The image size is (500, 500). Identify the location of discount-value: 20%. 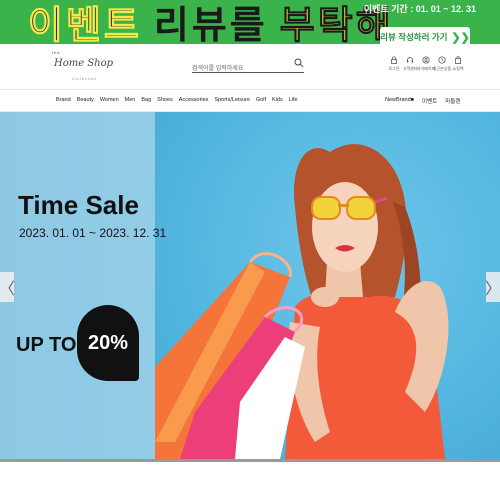
(108, 342).